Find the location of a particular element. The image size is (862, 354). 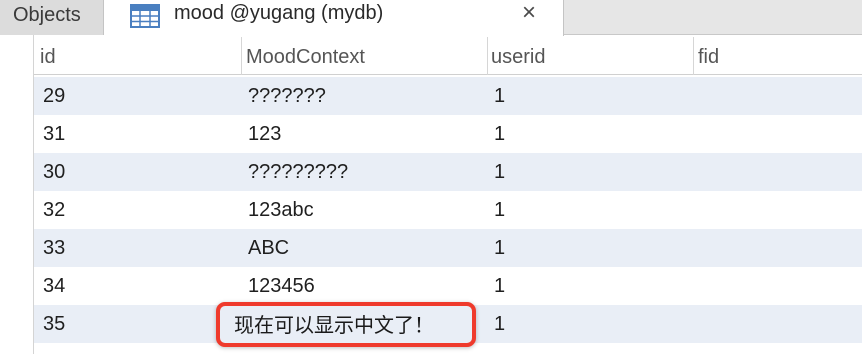

cell-moodcontext: ??????? is located at coordinates (368, 96).